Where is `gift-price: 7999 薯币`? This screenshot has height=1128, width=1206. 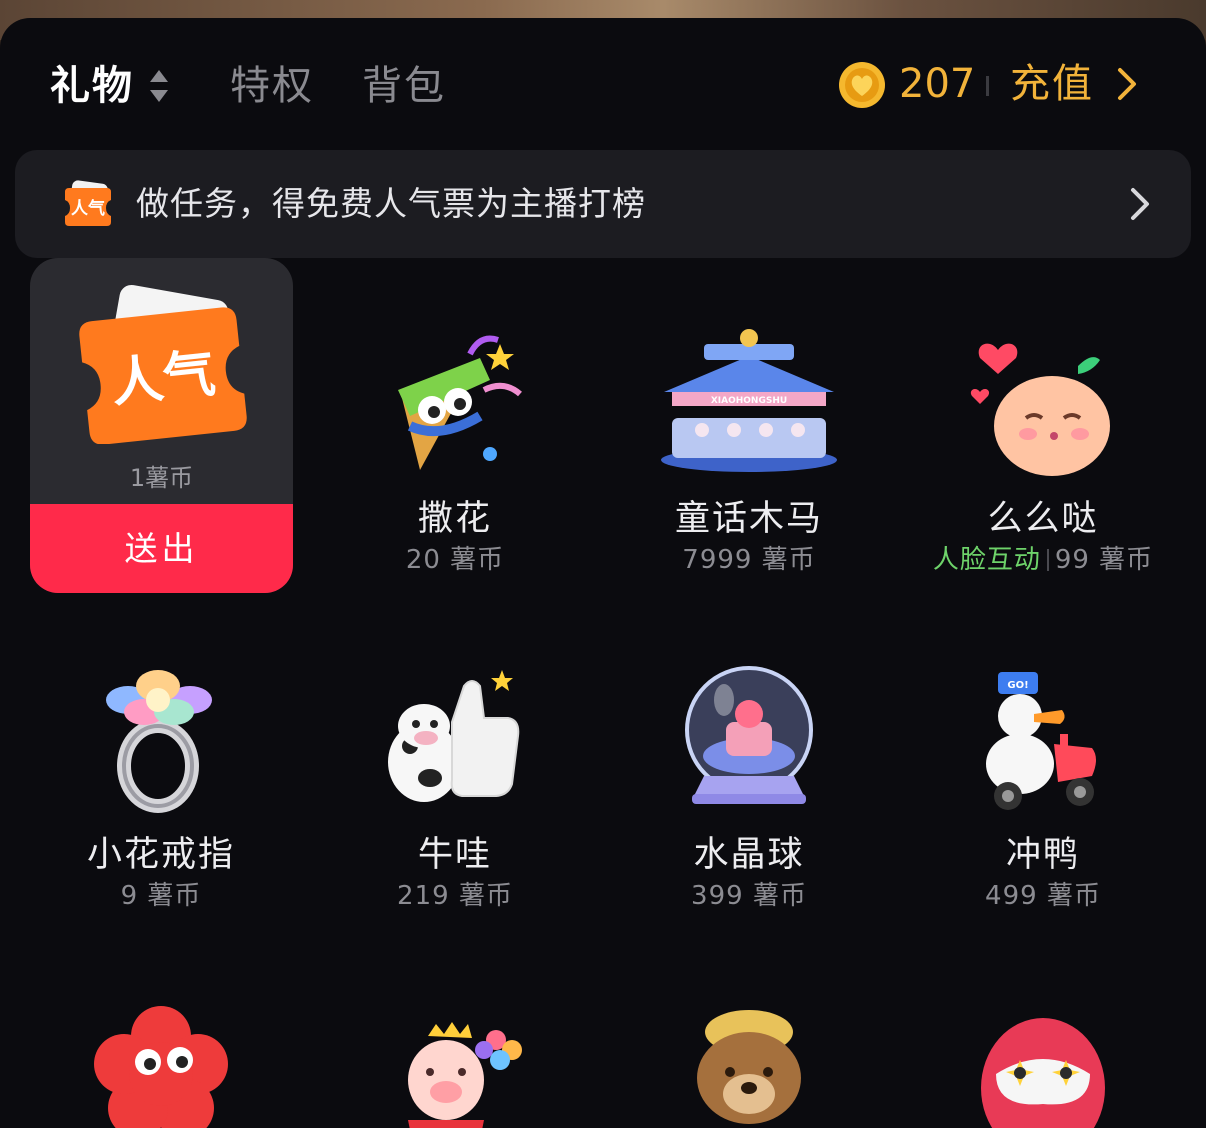 gift-price: 7999 薯币 is located at coordinates (749, 560).